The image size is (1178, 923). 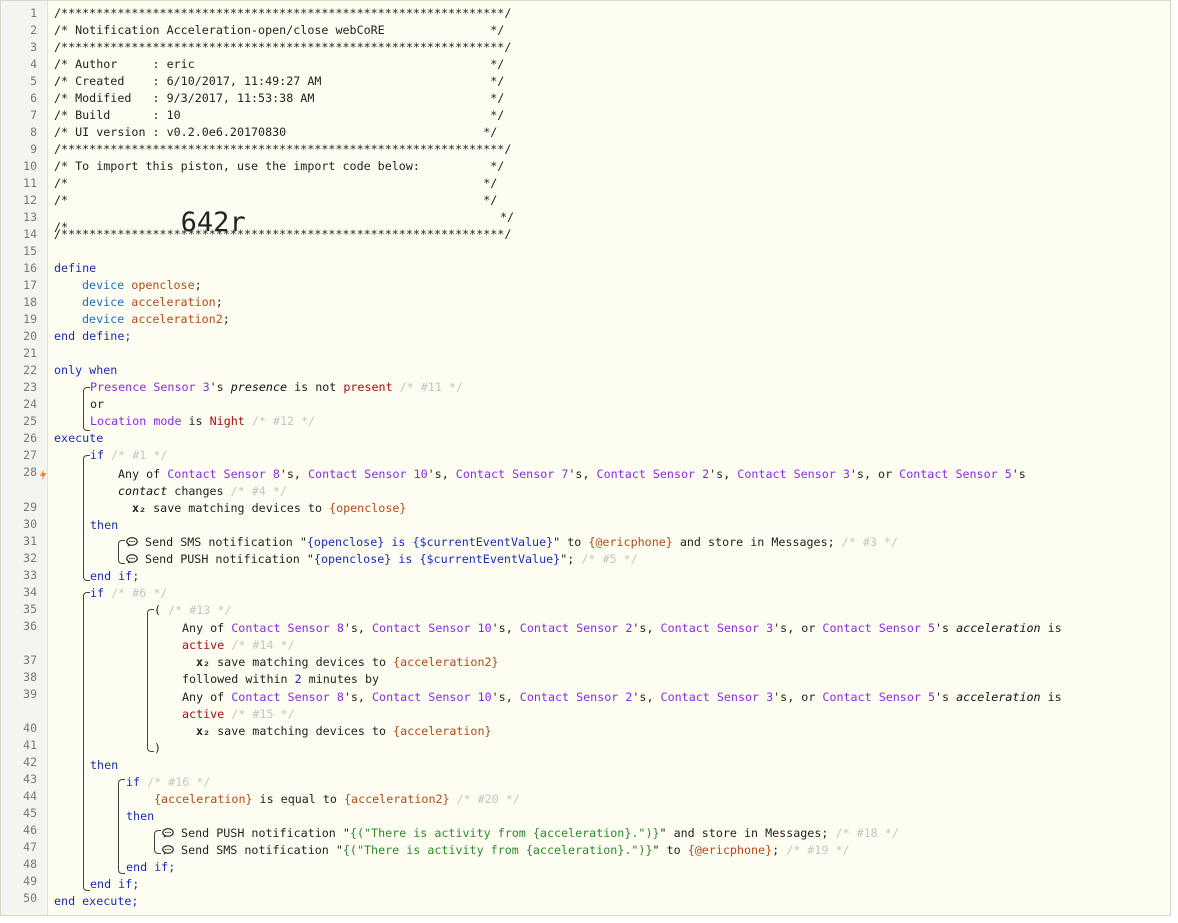 I want to click on code-line: execute, so click(x=78, y=438).